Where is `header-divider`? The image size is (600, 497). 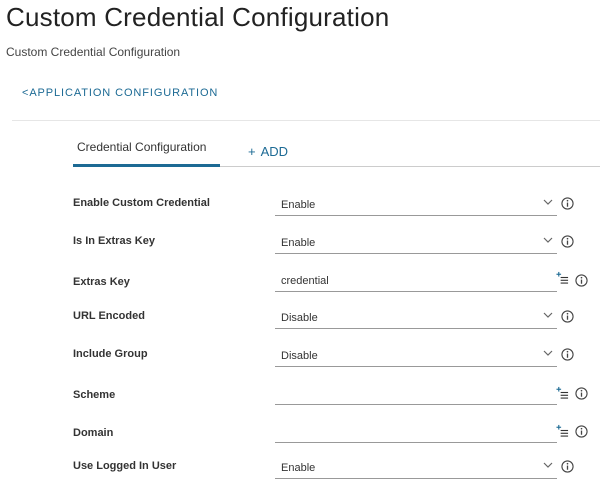 header-divider is located at coordinates (306, 120).